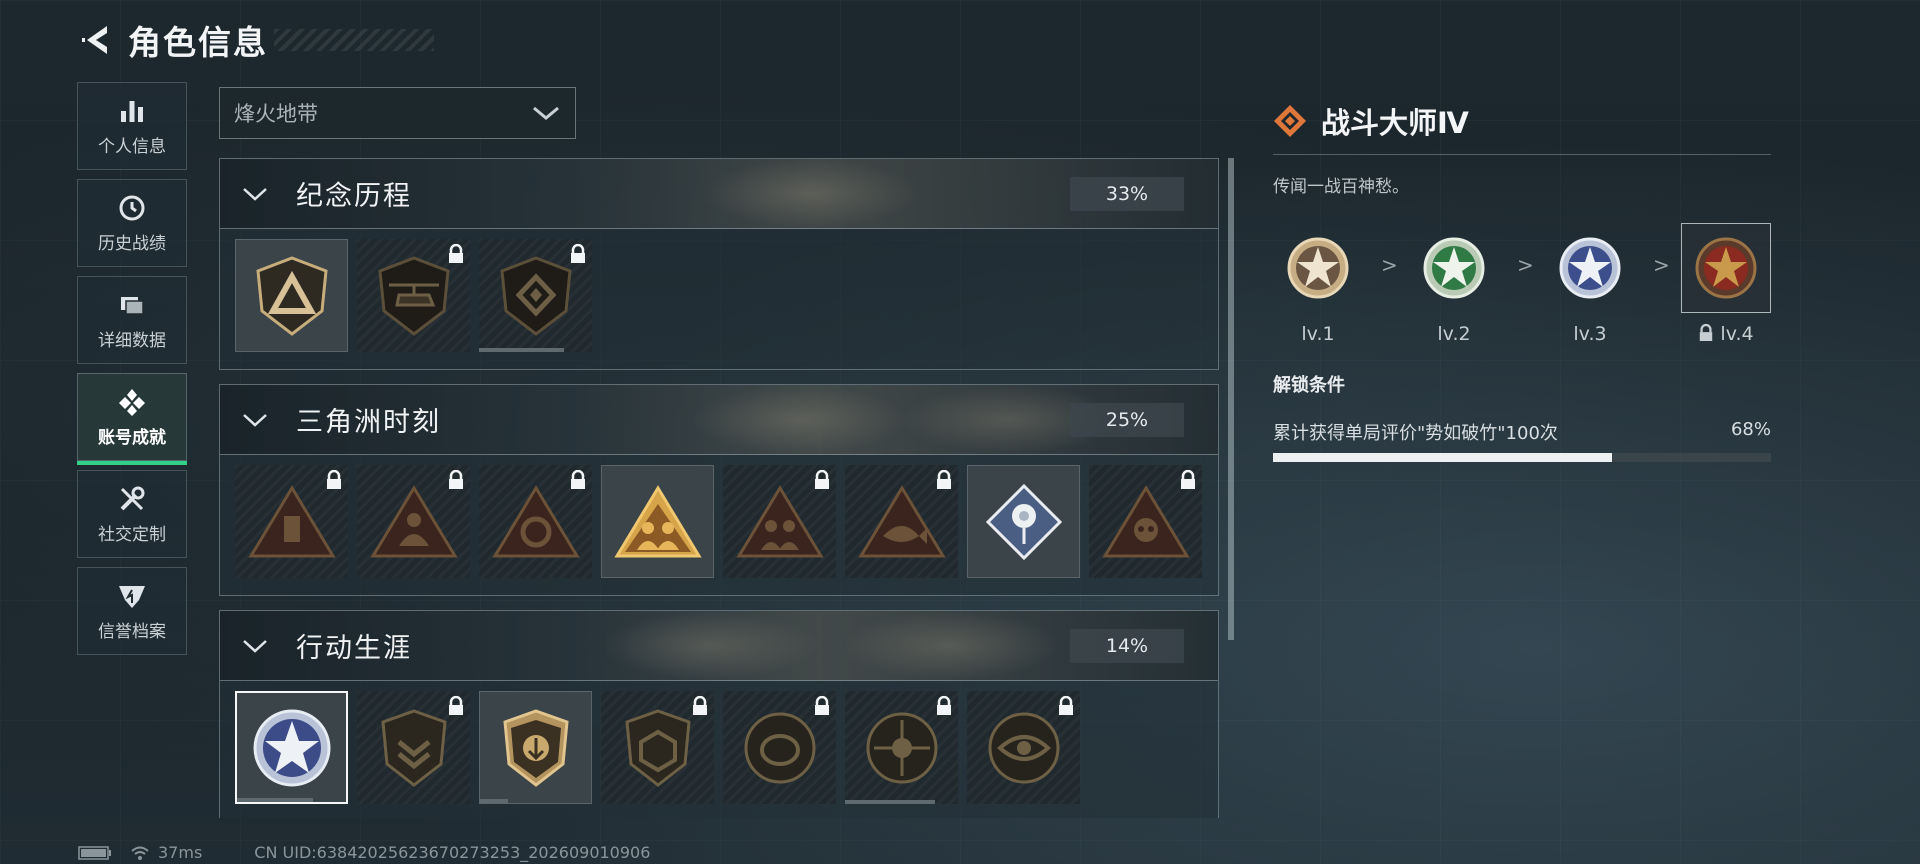  I want to click on section-header: 纪念历程 33%, so click(719, 194).